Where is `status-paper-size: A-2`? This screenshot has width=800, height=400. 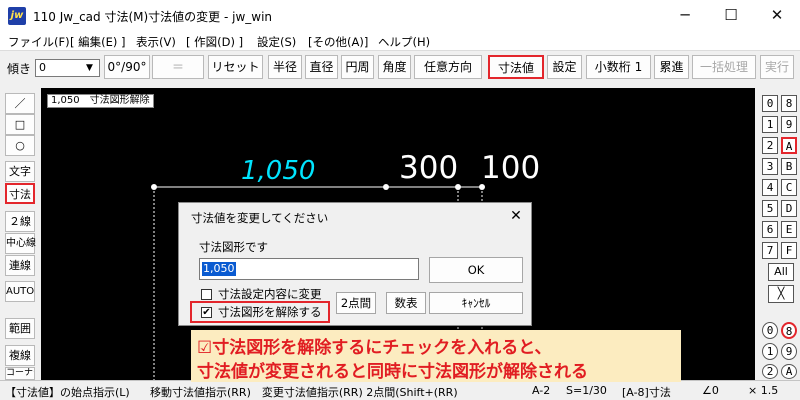 status-paper-size: A-2 is located at coordinates (541, 390).